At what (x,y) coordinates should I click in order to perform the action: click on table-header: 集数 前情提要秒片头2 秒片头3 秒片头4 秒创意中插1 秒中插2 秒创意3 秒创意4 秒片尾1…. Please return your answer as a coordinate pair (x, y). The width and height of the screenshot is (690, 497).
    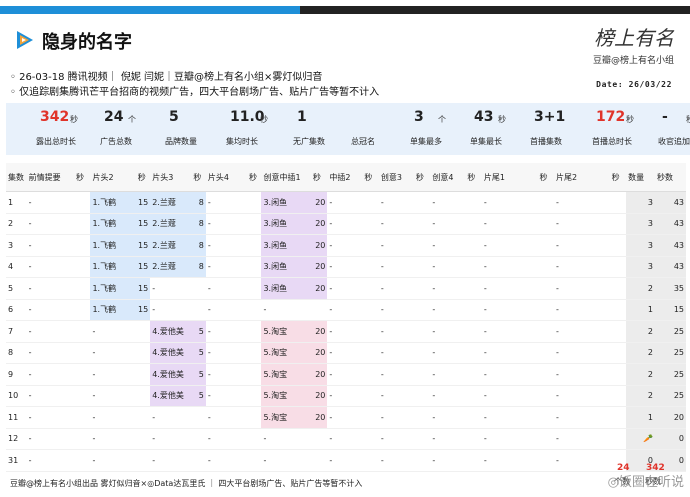
    Looking at the image, I should click on (346, 177).